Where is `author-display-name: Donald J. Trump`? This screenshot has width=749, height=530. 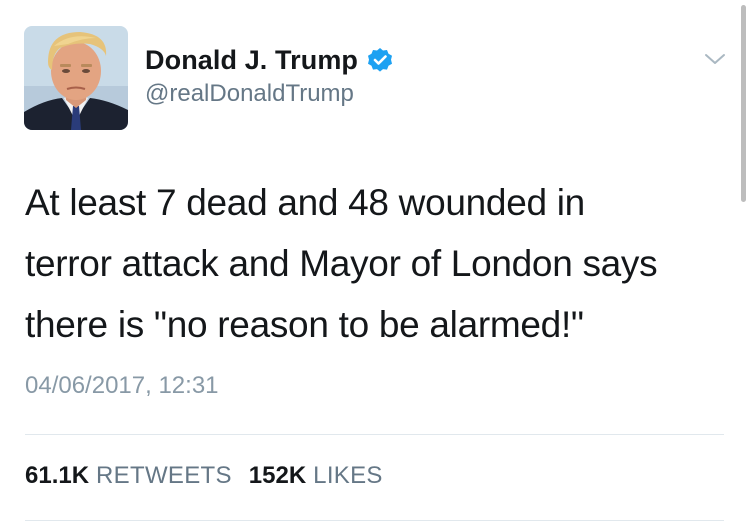
author-display-name: Donald J. Trump is located at coordinates (251, 60).